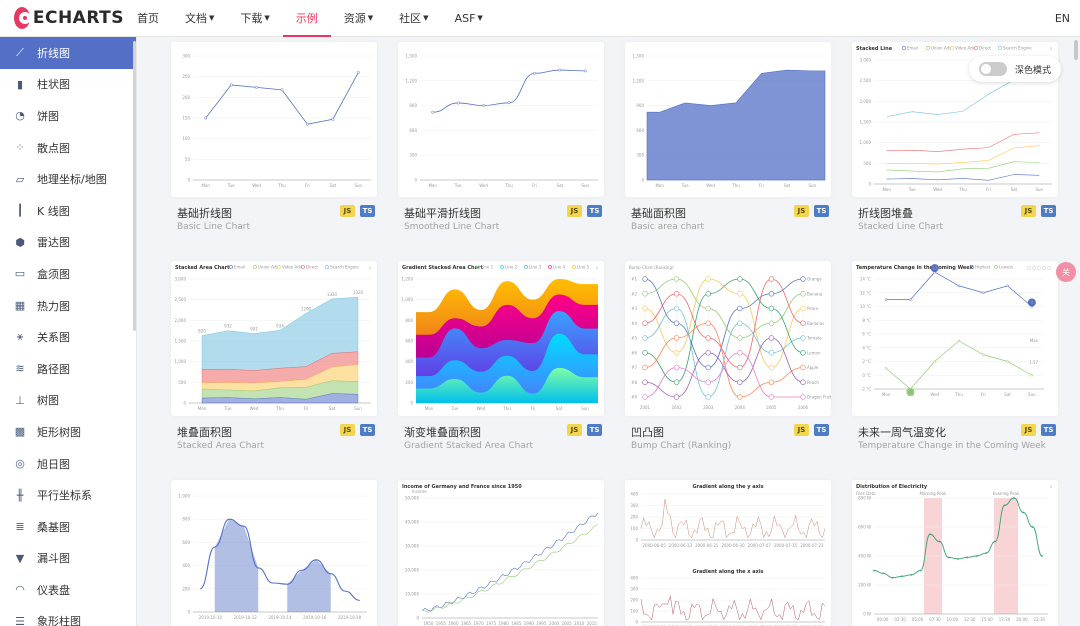 The image size is (1080, 626). Describe the element at coordinates (413, 18) in the screenshot. I see `nav-item-5: 社区 ▼` at that location.